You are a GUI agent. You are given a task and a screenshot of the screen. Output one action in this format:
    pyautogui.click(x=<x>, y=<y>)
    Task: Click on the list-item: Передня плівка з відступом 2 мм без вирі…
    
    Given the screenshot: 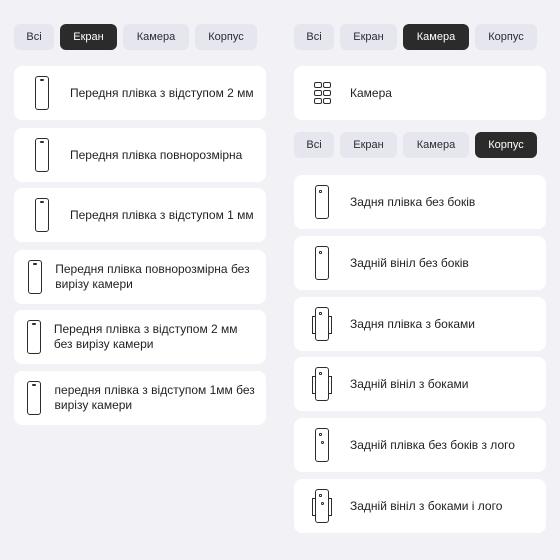 What is the action you would take?
    pyautogui.click(x=140, y=337)
    